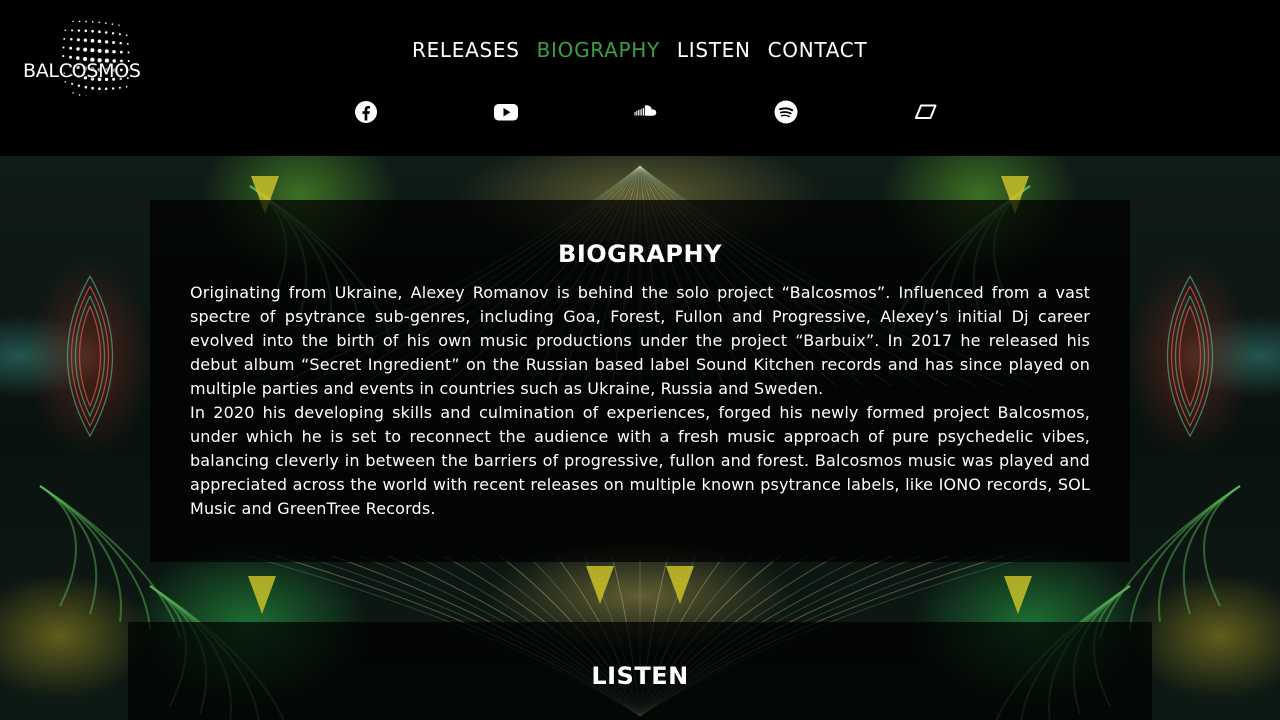 The height and width of the screenshot is (720, 1280). I want to click on main-nav: RELEASES BIOGRAPHY LISTEN CONTACT, so click(648, 50).